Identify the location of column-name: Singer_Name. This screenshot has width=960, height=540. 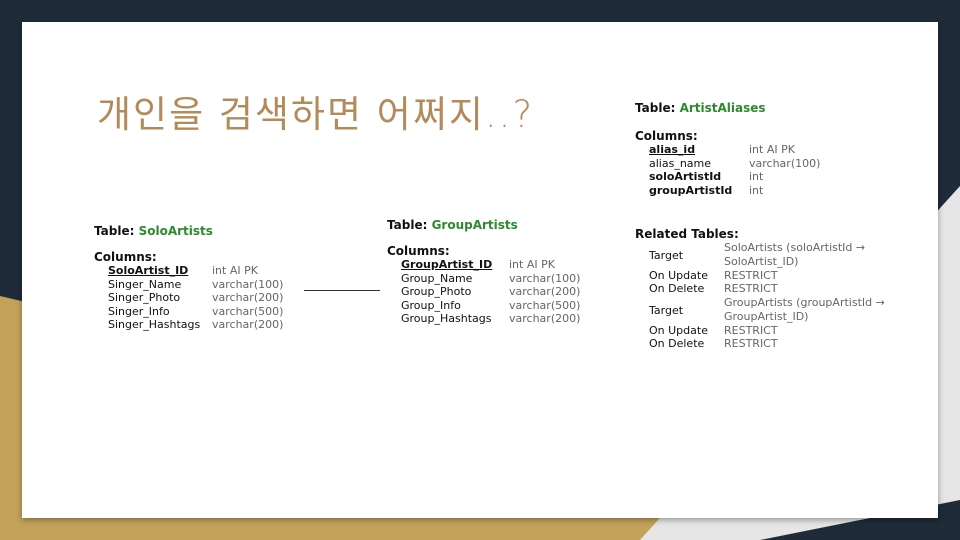
(145, 284).